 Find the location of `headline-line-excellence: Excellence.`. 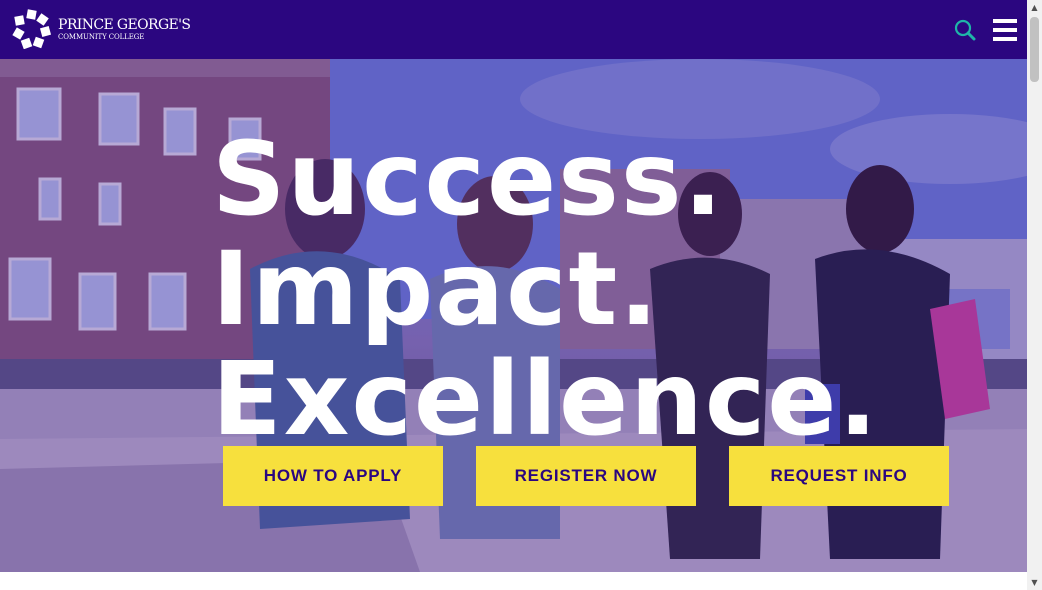

headline-line-excellence: Excellence. is located at coordinates (546, 399).